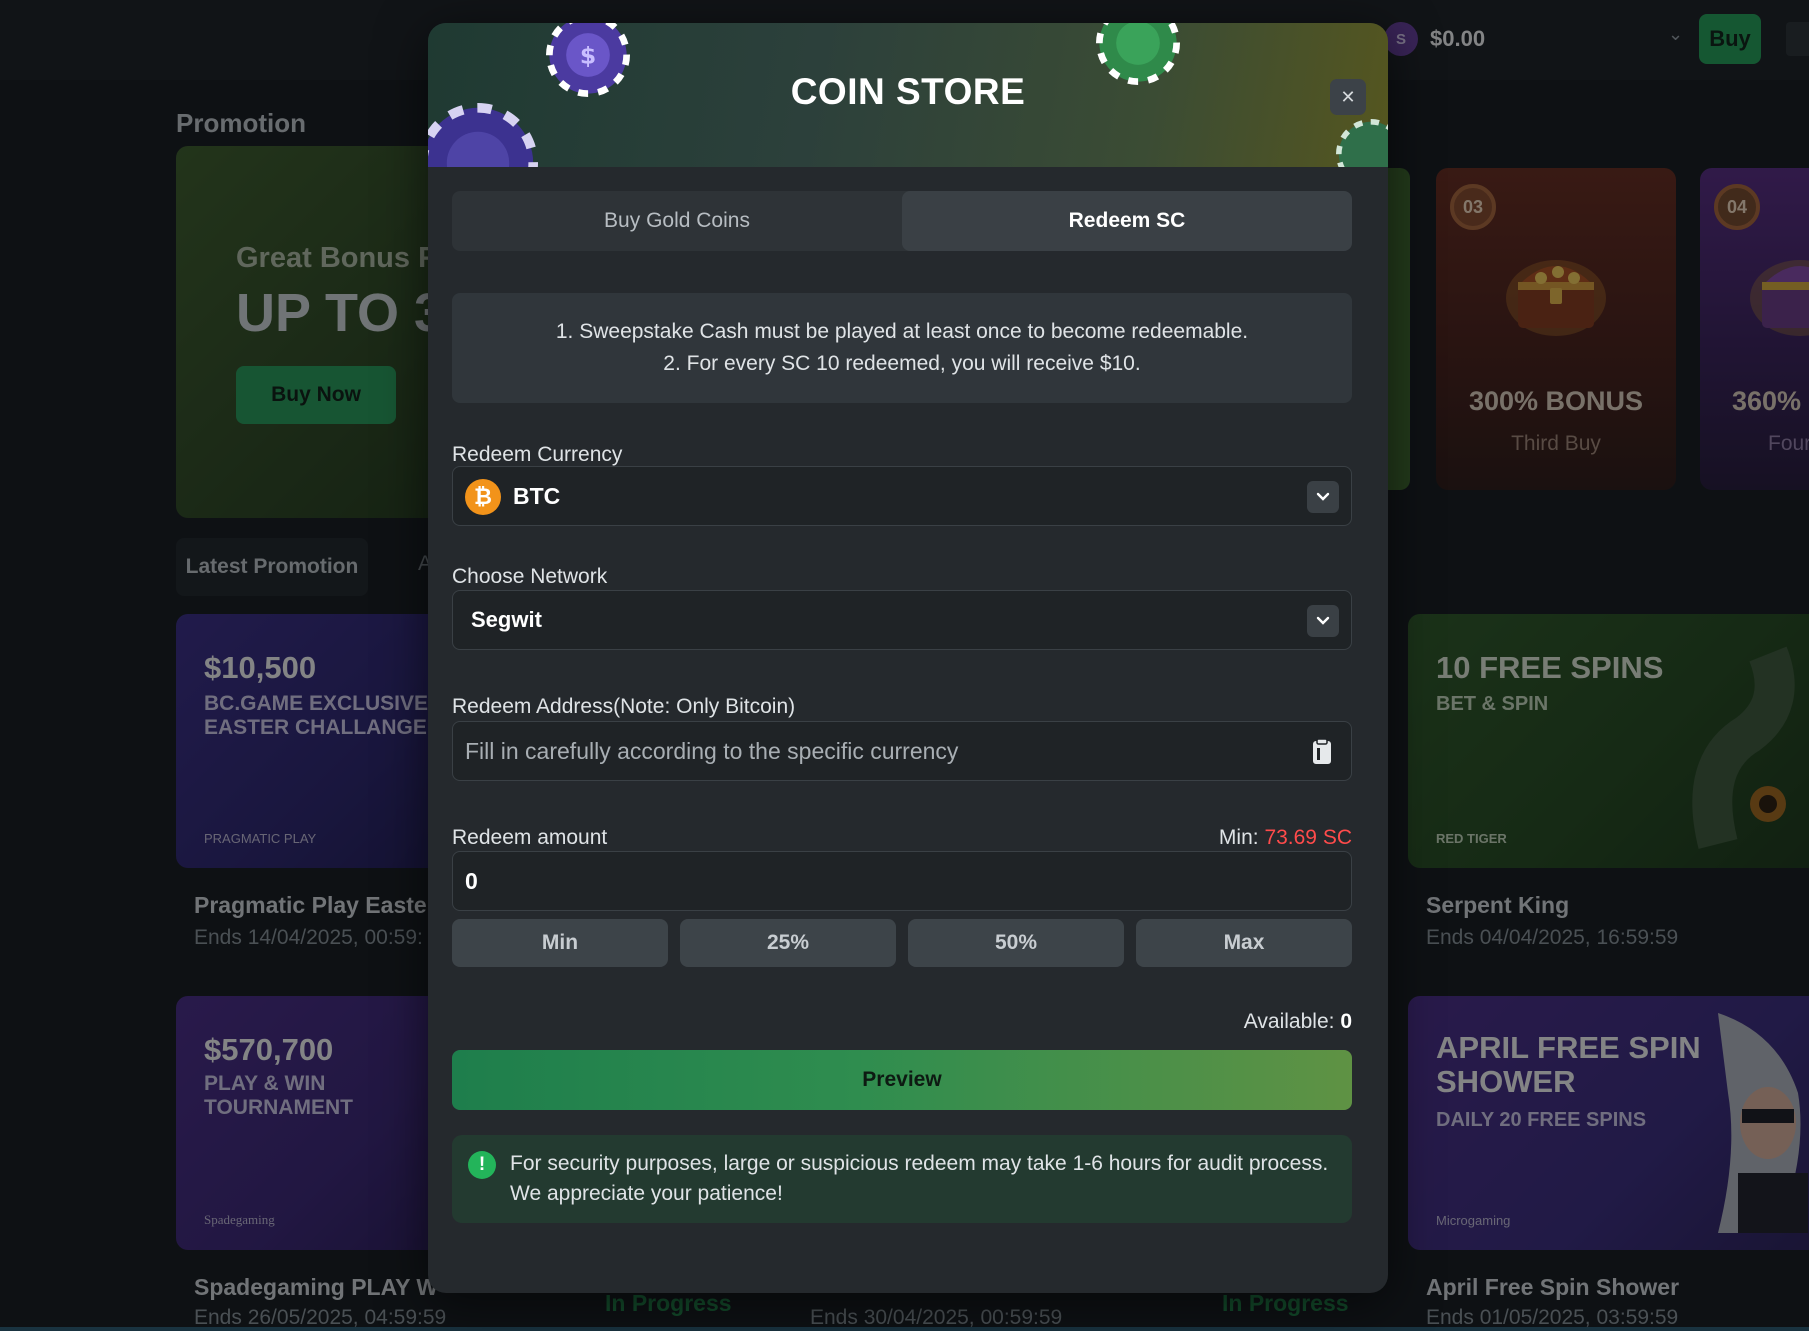 This screenshot has width=1809, height=1331. What do you see at coordinates (624, 706) in the screenshot?
I see `address-label: Redeem Address(Note: Only Bitcoin)` at bounding box center [624, 706].